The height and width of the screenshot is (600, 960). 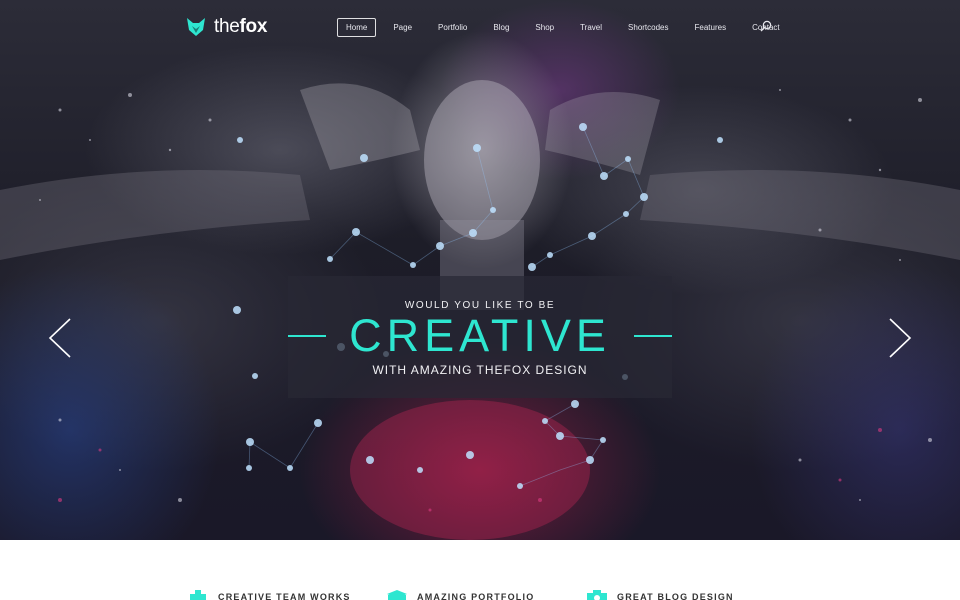 What do you see at coordinates (198, 595) in the screenshot?
I see `team-icon` at bounding box center [198, 595].